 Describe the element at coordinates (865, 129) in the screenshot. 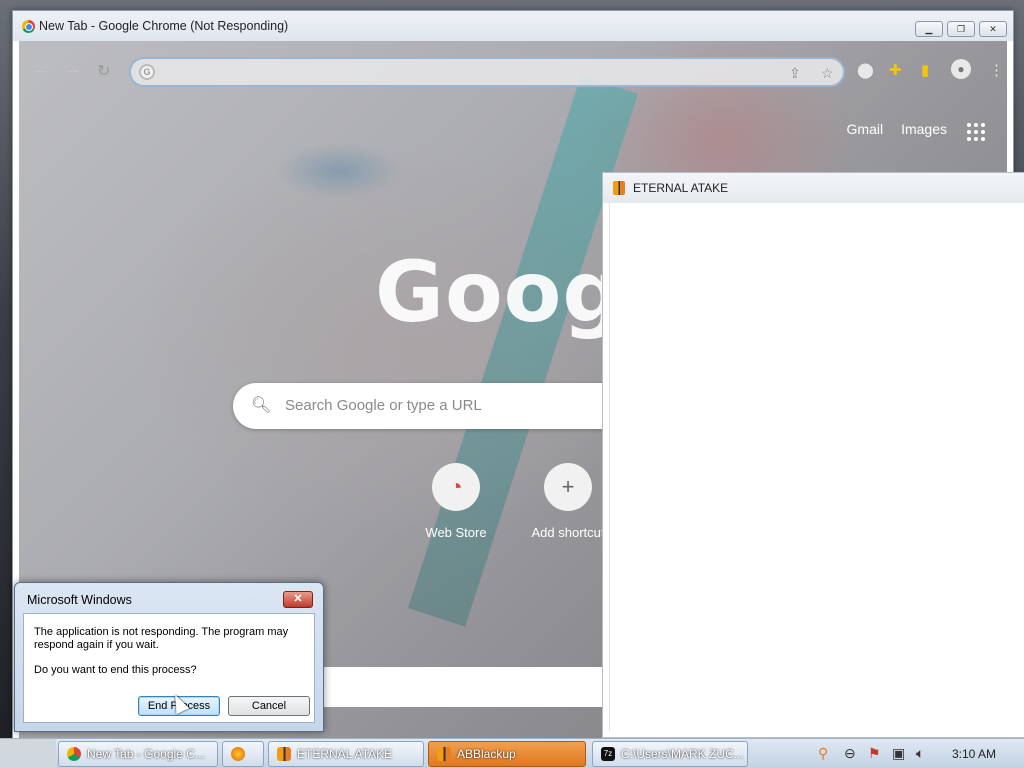

I see `gmail-link: Gmail` at that location.